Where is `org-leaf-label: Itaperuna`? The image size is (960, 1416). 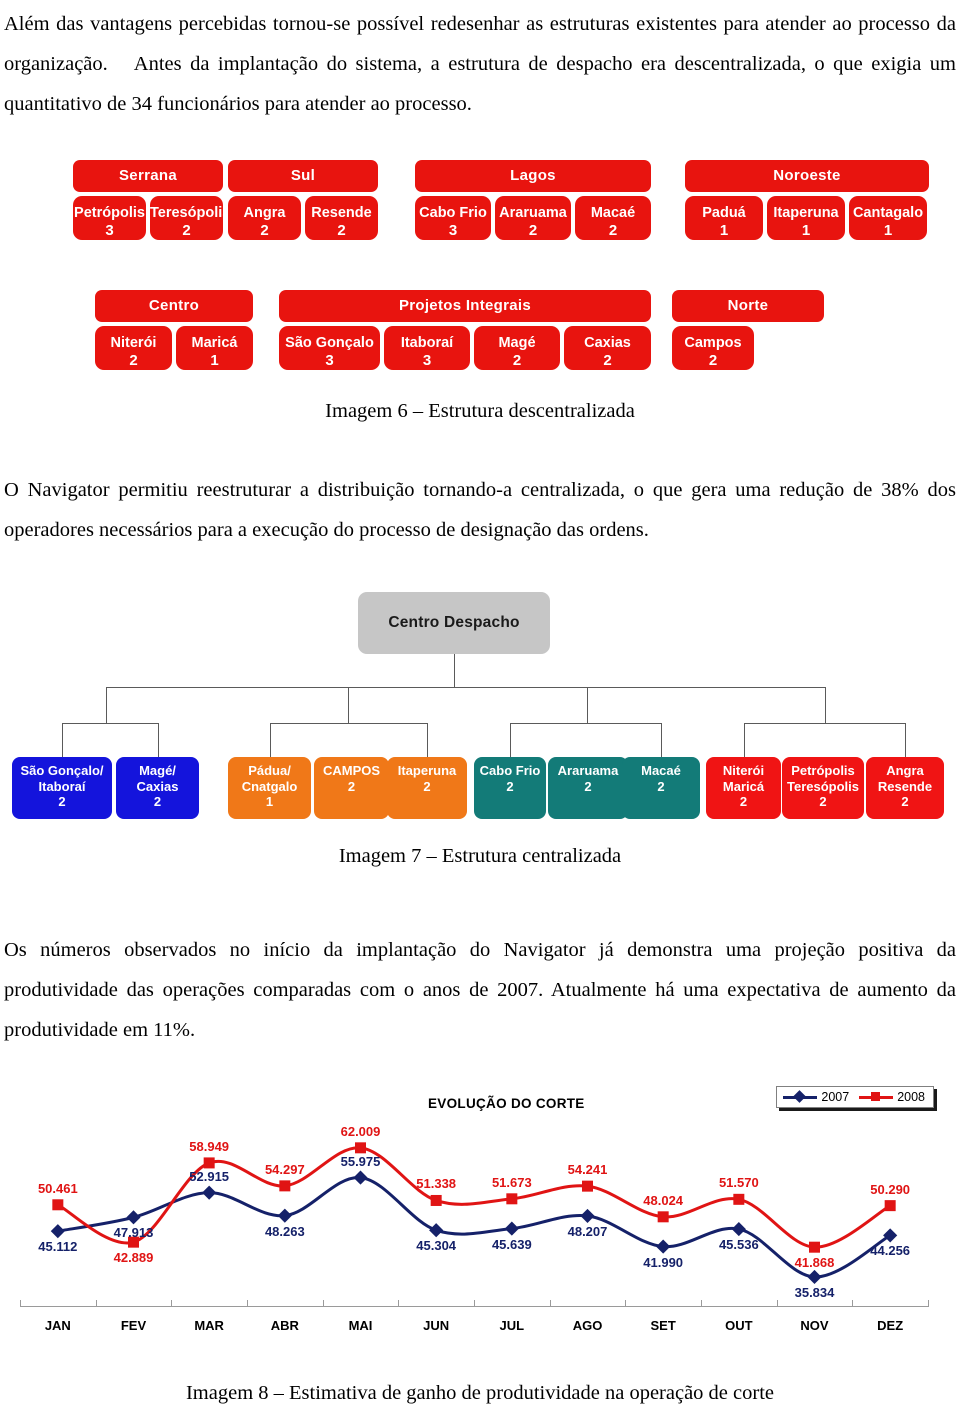
org-leaf-label: Itaperuna is located at coordinates (806, 213).